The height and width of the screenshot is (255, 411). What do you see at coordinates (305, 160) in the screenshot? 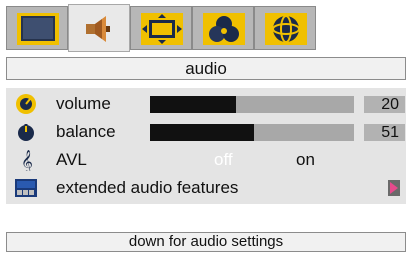
I see `avl-option-on: on` at bounding box center [305, 160].